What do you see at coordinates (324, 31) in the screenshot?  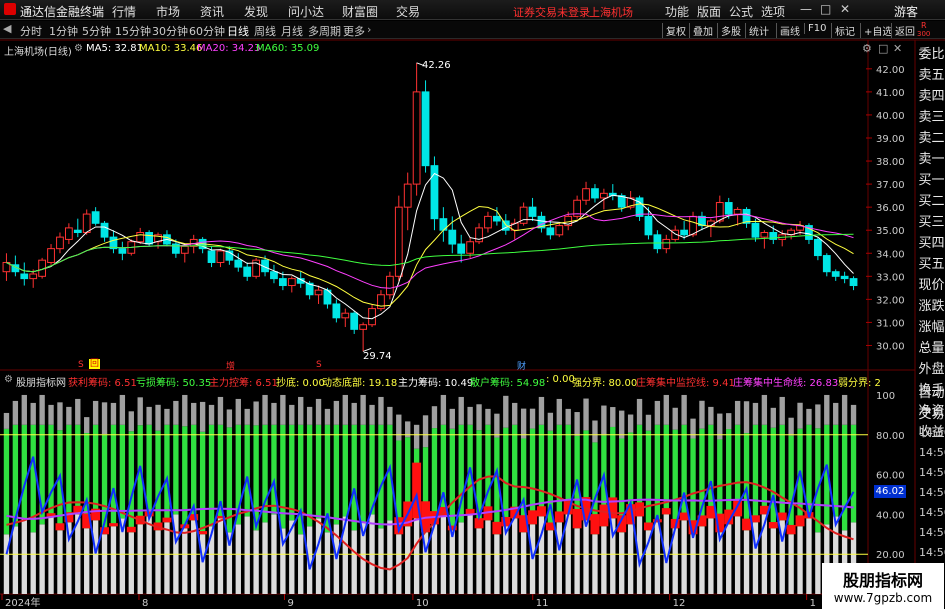 I see `period-multi: 多周期` at bounding box center [324, 31].